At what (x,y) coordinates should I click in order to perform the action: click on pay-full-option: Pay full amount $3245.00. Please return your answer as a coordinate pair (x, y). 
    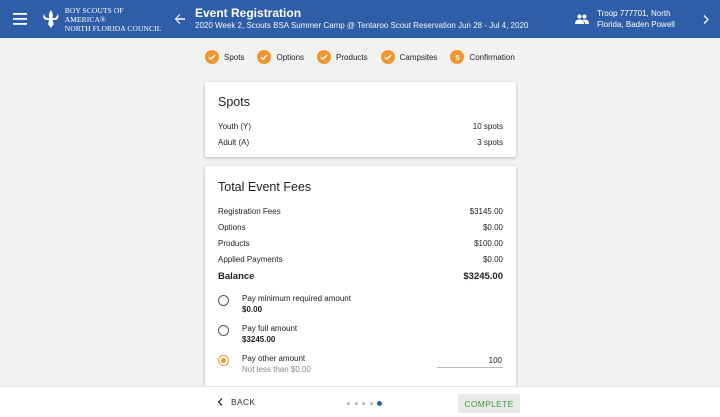
    Looking at the image, I should click on (360, 334).